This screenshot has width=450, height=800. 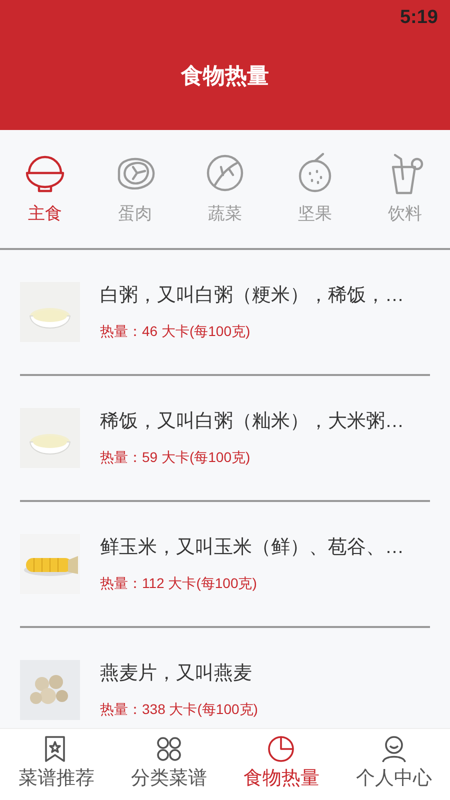 I want to click on nav-tab: 分类菜谱, so click(x=168, y=764).